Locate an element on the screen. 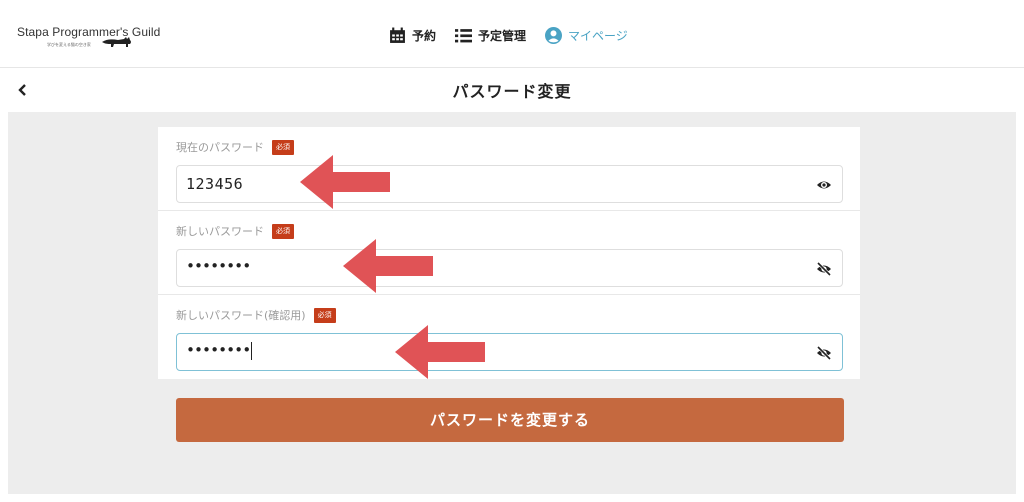 Image resolution: width=1024 pixels, height=502 pixels. nav-item-reservation: 予約 is located at coordinates (412, 35).